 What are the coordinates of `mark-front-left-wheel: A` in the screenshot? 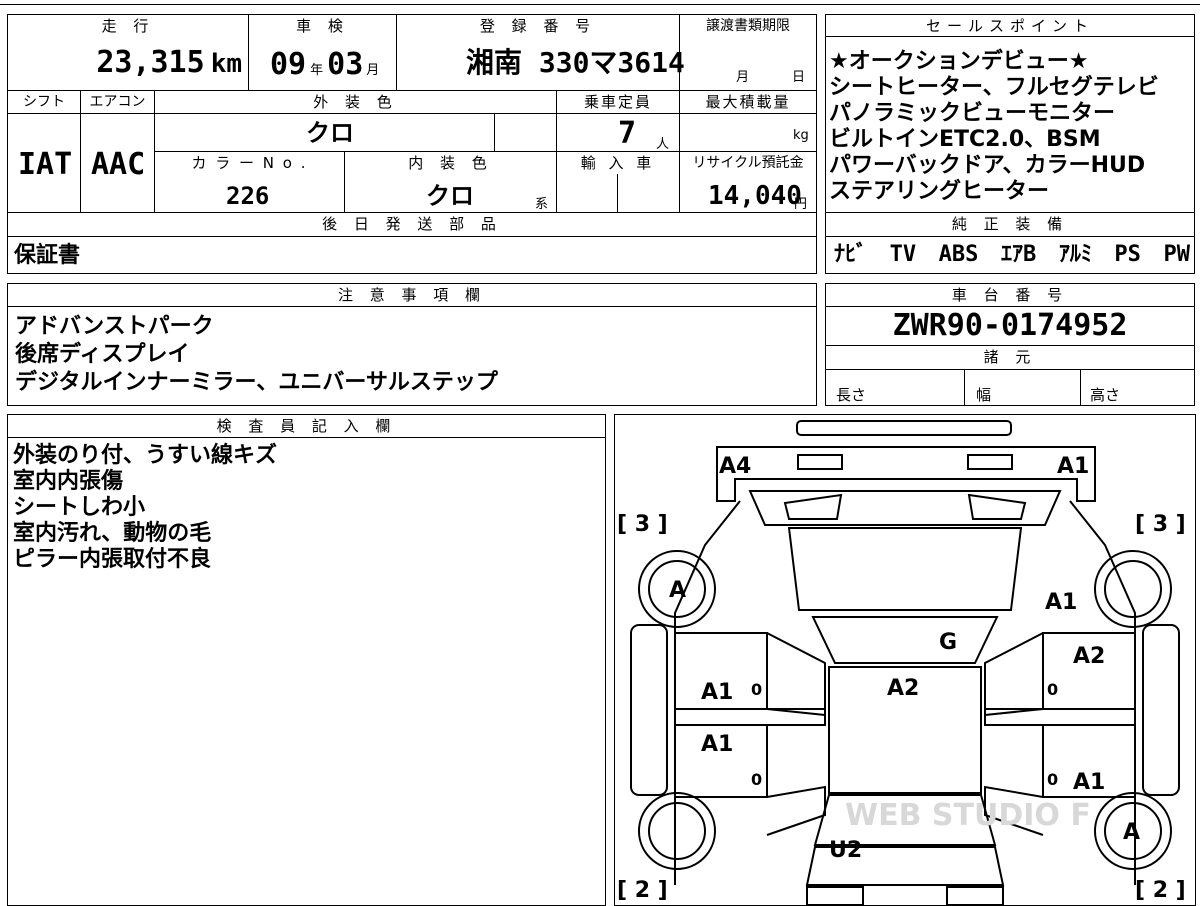 It's located at (677, 590).